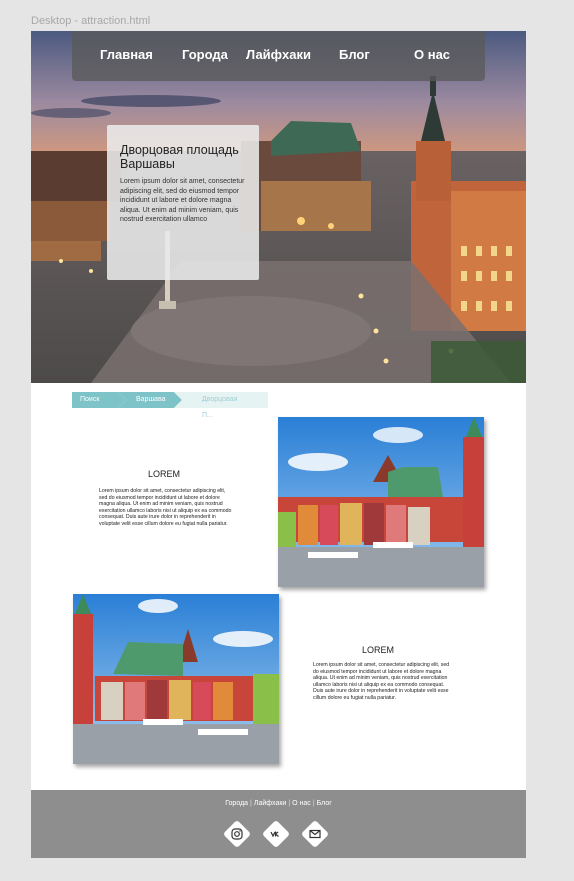 This screenshot has height=881, width=574. I want to click on section1-photo, so click(381, 502).